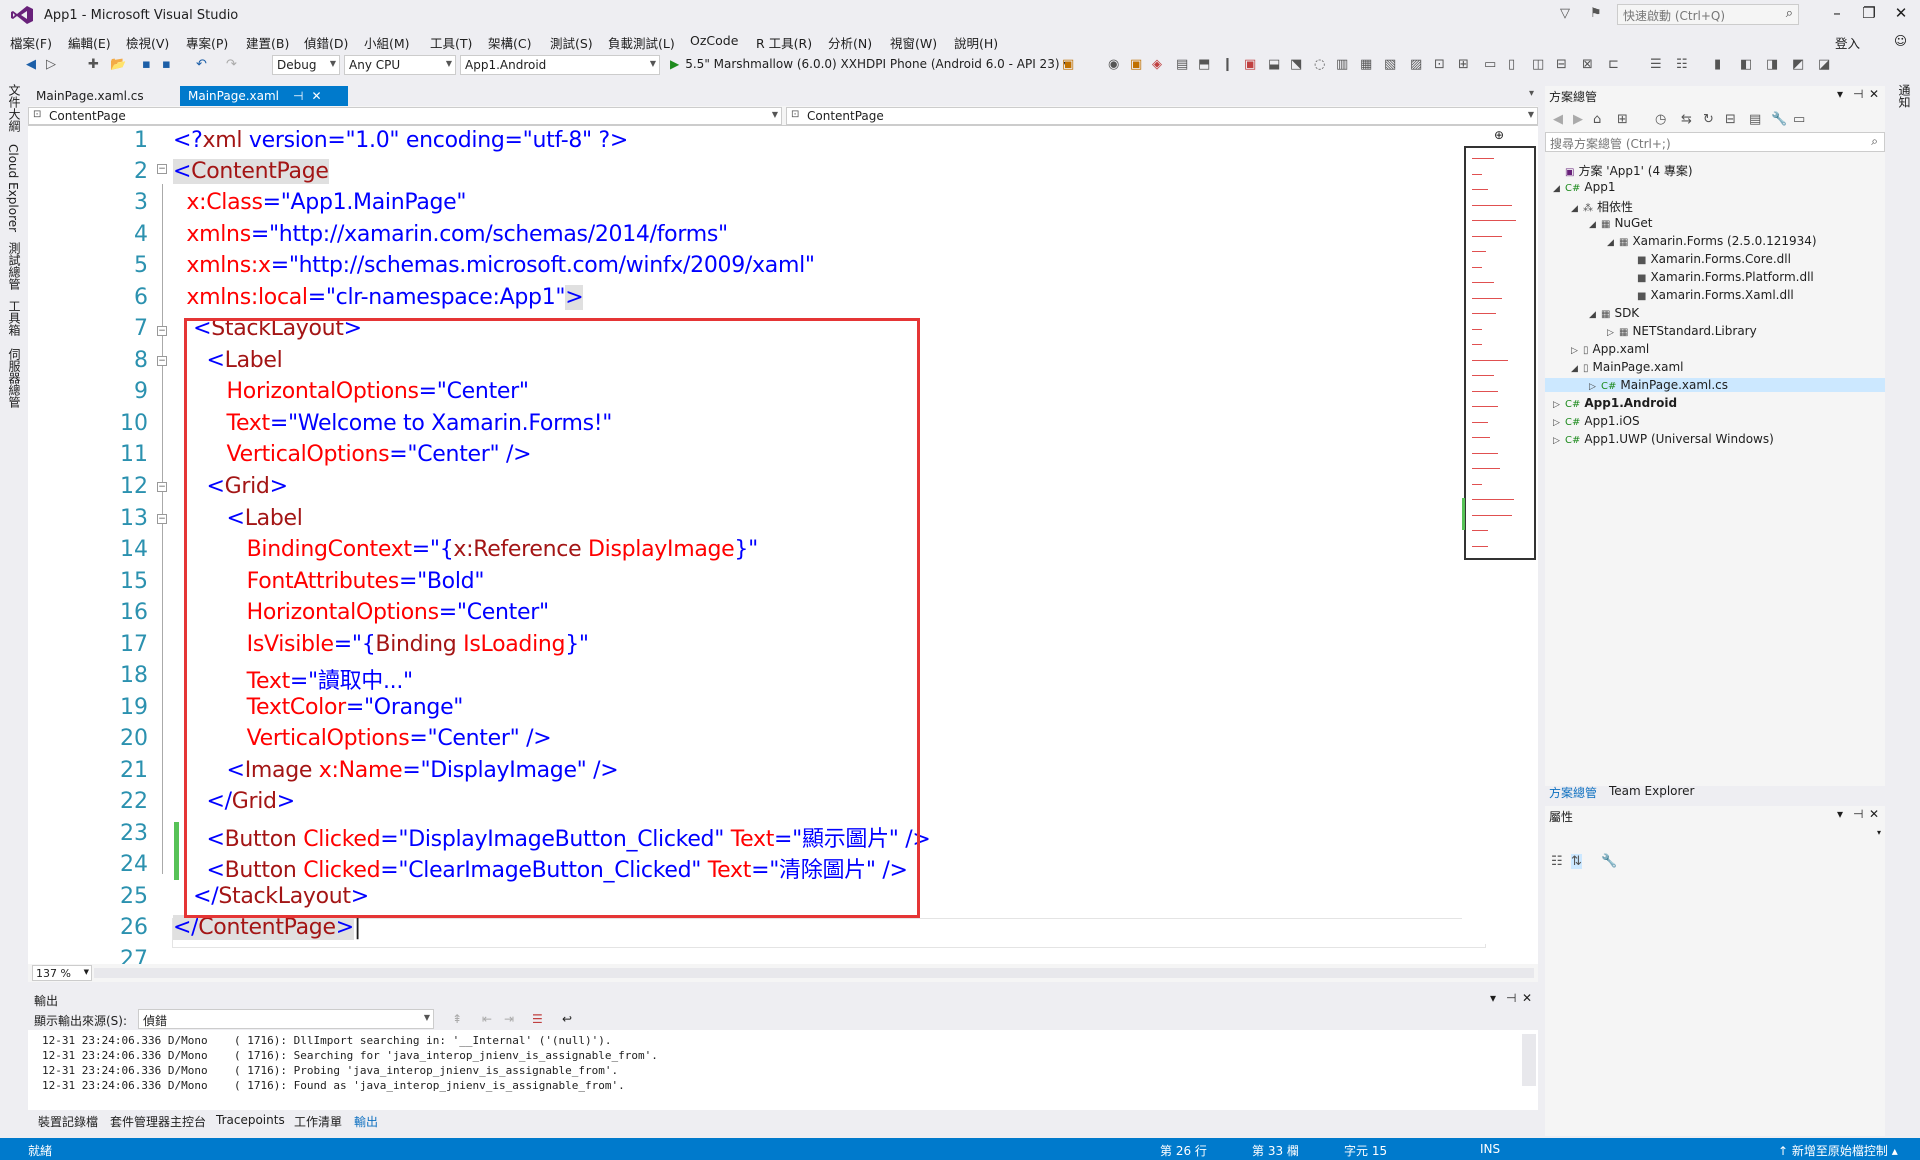 Image resolution: width=1920 pixels, height=1160 pixels. Describe the element at coordinates (451, 42) in the screenshot. I see `menu-tools: 工具(T)` at that location.